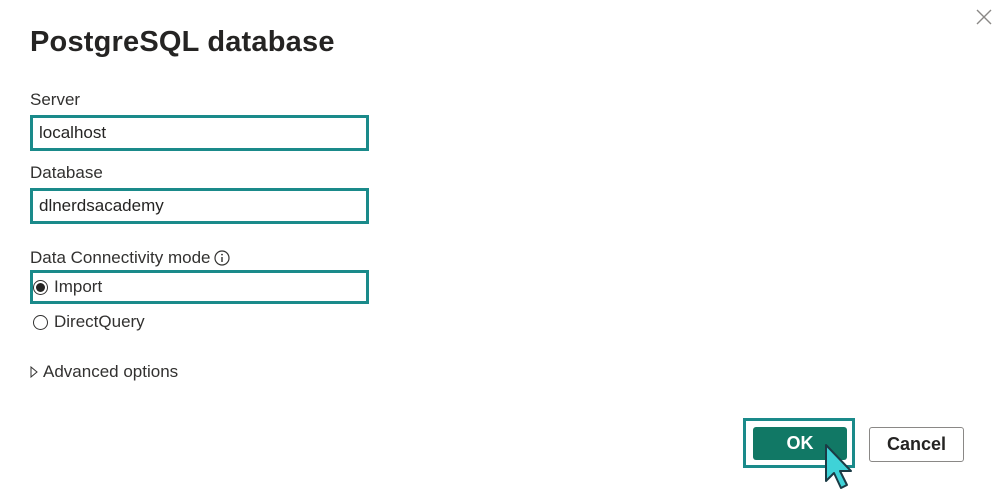 Image resolution: width=1000 pixels, height=493 pixels. Describe the element at coordinates (984, 17) in the screenshot. I see `close-icon` at that location.